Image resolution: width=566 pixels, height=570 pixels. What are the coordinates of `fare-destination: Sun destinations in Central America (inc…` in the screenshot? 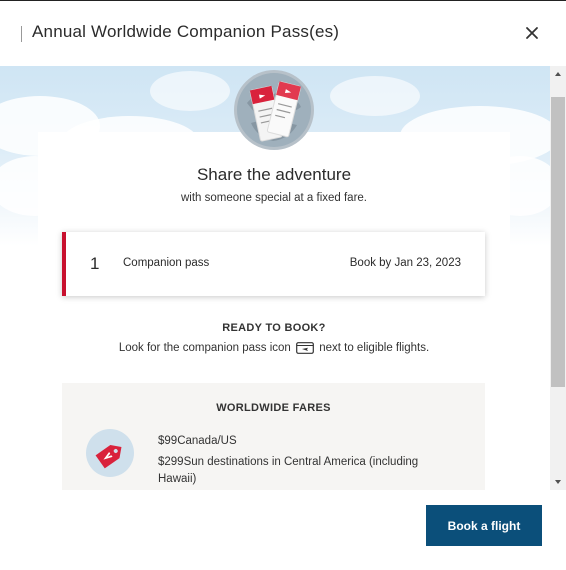 It's located at (288, 470).